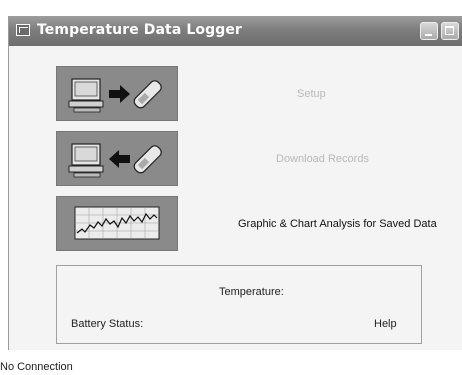  Describe the element at coordinates (250, 93) in the screenshot. I see `setup-row: Setup` at that location.